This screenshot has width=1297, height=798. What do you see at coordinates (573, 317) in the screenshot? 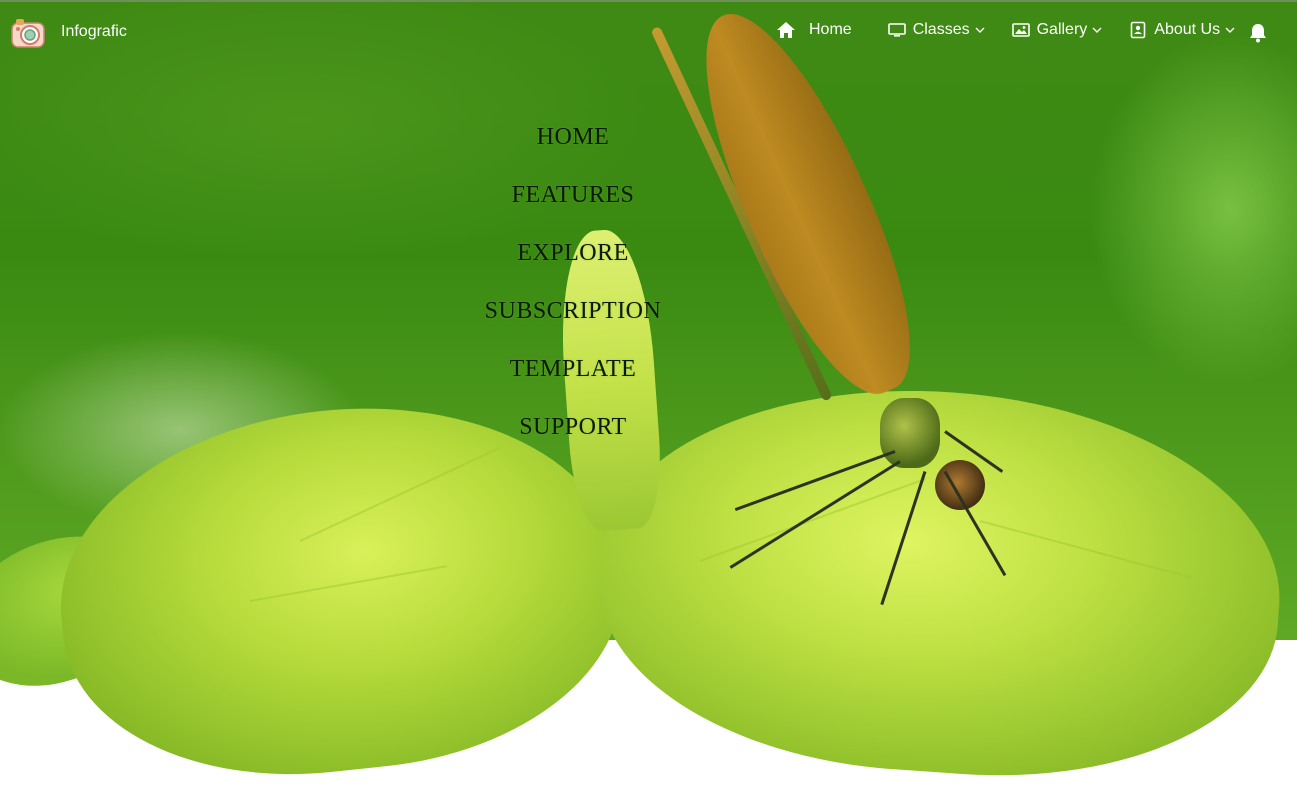
I see `menu-item-subscription: SUBSCRIPTION` at bounding box center [573, 317].